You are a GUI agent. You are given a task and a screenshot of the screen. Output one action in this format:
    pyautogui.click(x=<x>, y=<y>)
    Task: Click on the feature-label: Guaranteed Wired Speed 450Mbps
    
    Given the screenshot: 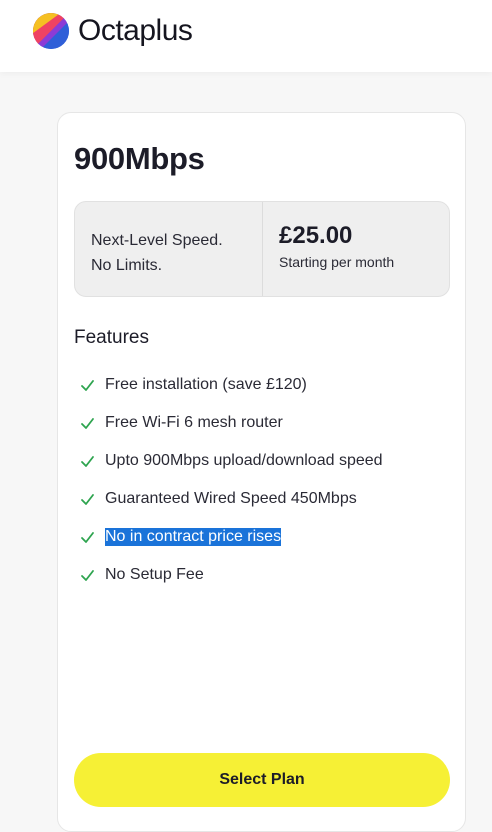 What is the action you would take?
    pyautogui.click(x=231, y=498)
    